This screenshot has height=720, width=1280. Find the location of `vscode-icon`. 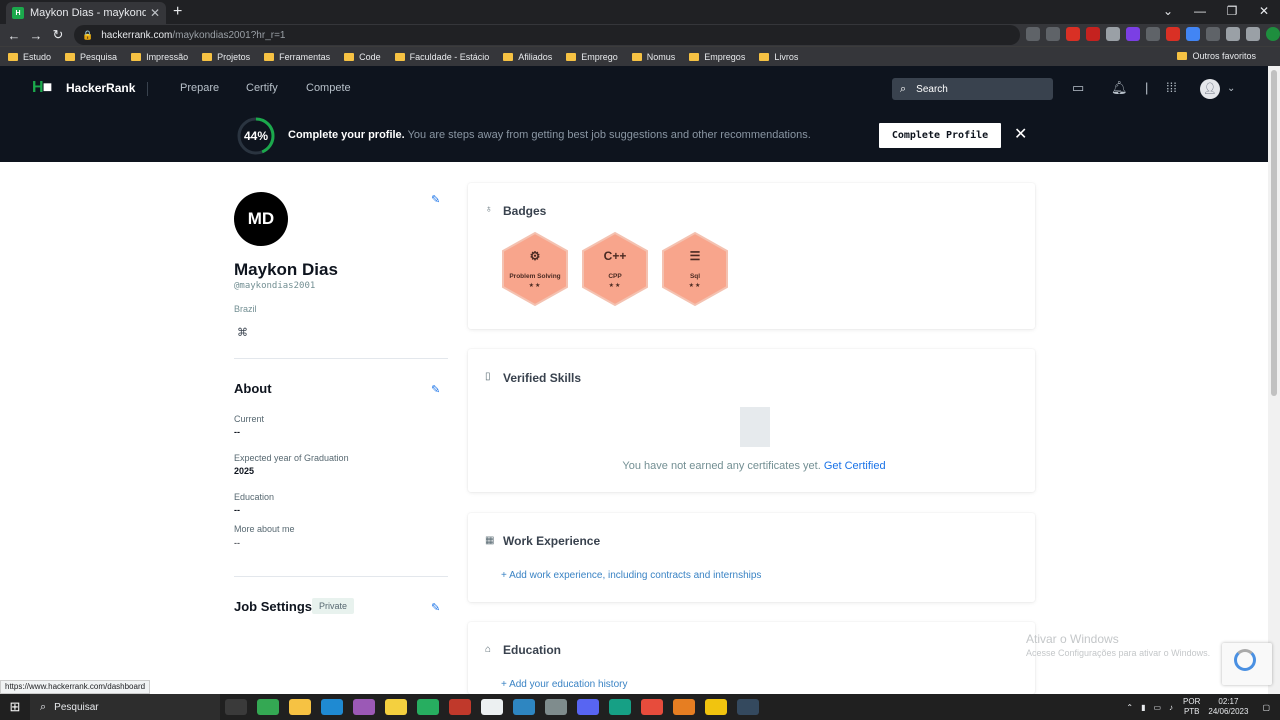

vscode-icon is located at coordinates (332, 707).